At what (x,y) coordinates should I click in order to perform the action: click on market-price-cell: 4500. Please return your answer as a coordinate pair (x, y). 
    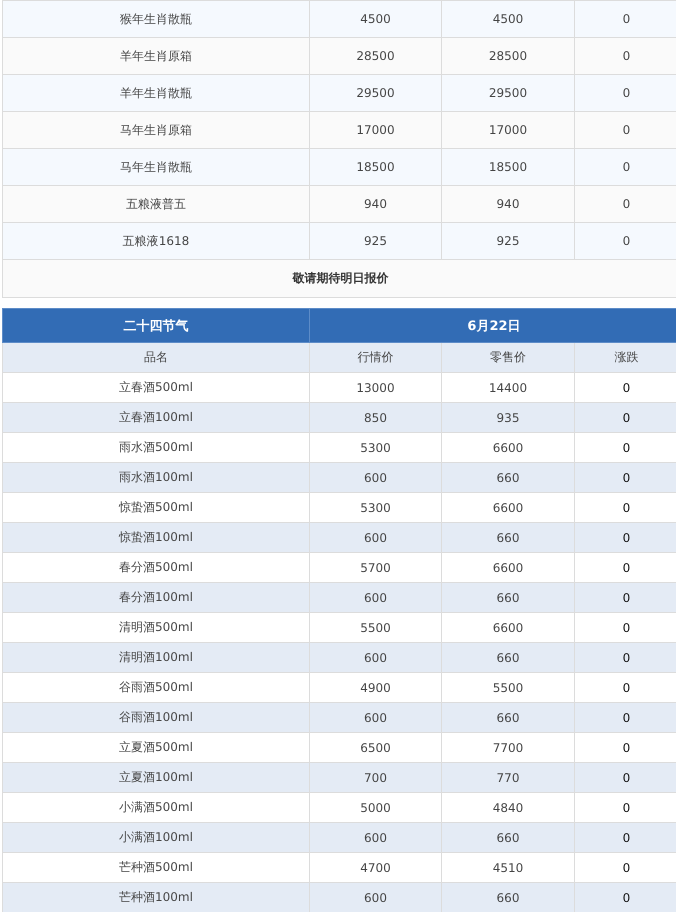
    Looking at the image, I should click on (376, 19).